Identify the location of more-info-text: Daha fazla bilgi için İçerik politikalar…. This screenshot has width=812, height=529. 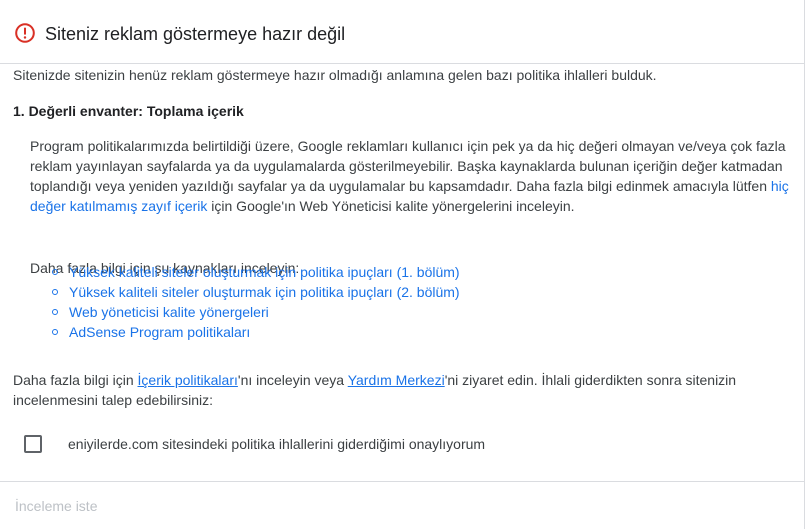
(403, 390).